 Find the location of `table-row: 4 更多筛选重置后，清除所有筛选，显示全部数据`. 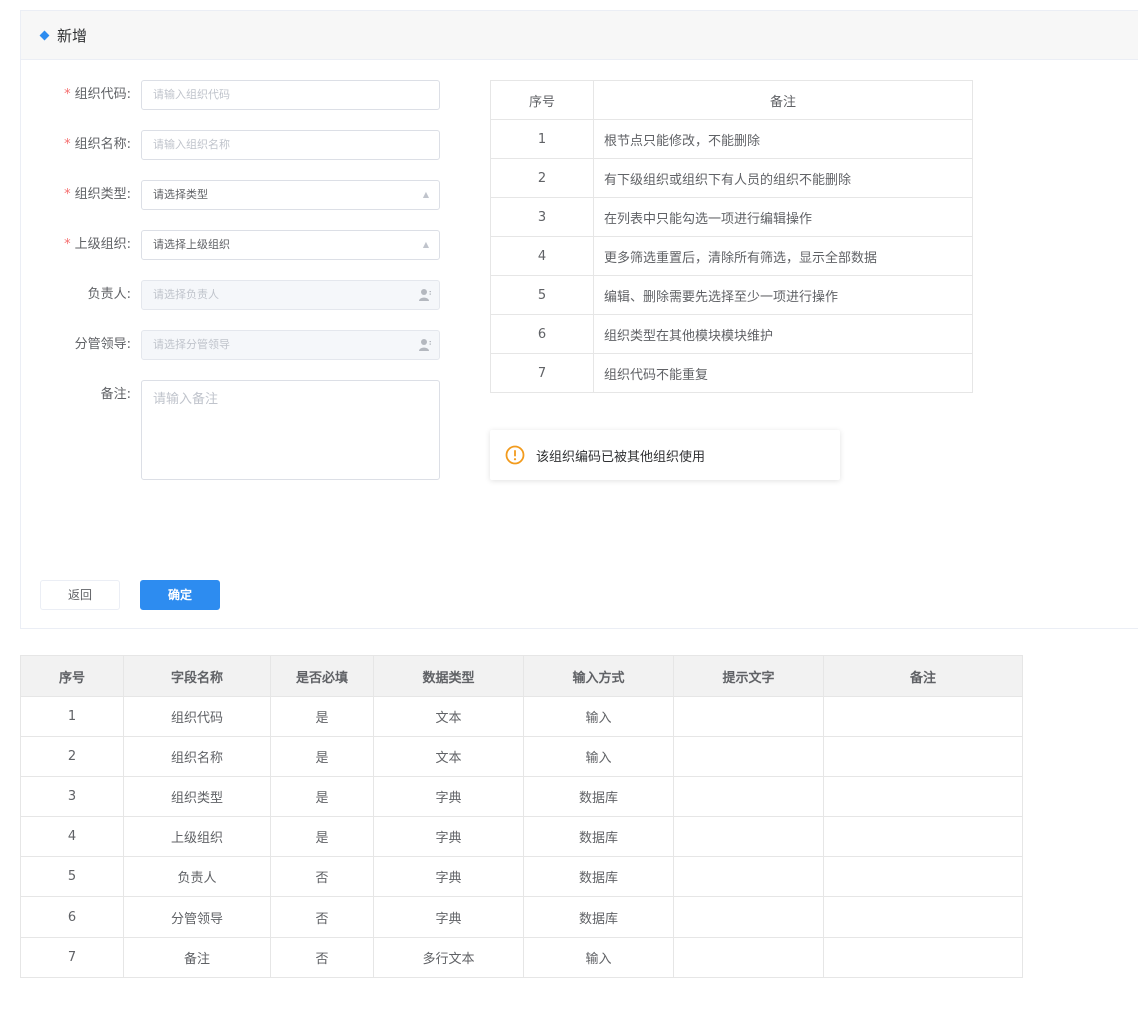

table-row: 4 更多筛选重置后，清除所有筛选，显示全部数据 is located at coordinates (731, 256).